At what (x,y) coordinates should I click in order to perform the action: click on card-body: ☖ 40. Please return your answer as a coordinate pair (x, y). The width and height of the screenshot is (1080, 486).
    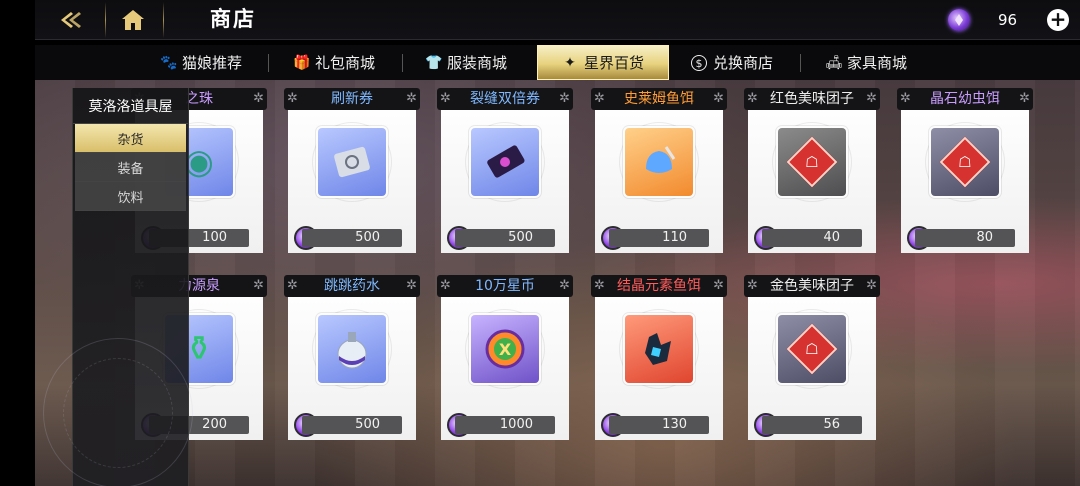
    Looking at the image, I should click on (812, 176).